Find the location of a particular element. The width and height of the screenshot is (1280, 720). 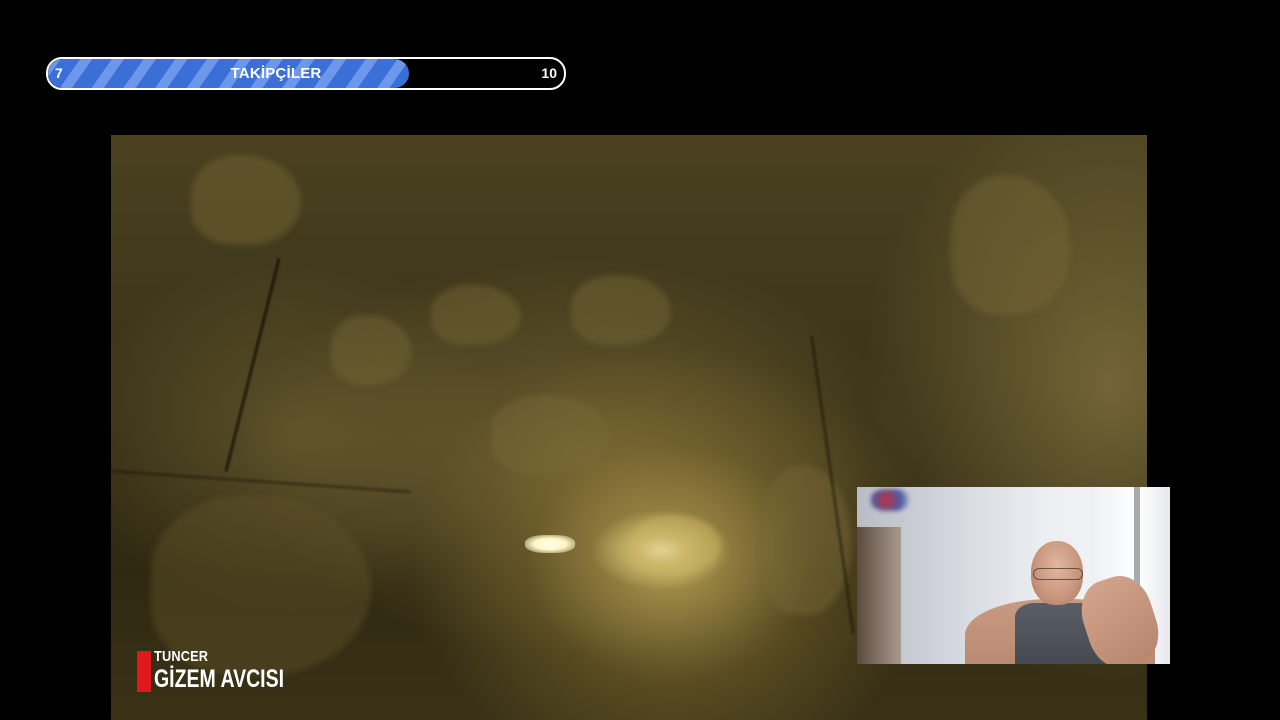

follower-goal-bar: 7 TAKİPÇİLER 10 is located at coordinates (306, 73).